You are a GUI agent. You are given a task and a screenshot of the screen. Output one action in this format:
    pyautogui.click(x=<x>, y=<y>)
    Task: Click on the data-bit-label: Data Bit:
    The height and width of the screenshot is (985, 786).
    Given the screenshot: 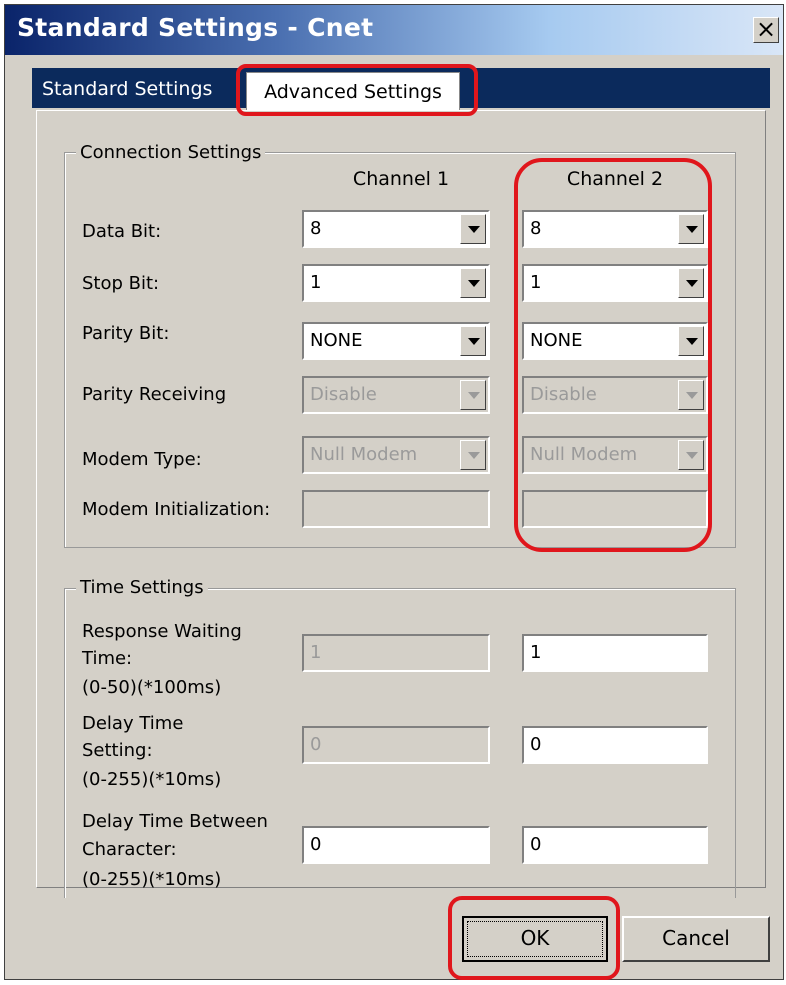 What is the action you would take?
    pyautogui.click(x=122, y=231)
    